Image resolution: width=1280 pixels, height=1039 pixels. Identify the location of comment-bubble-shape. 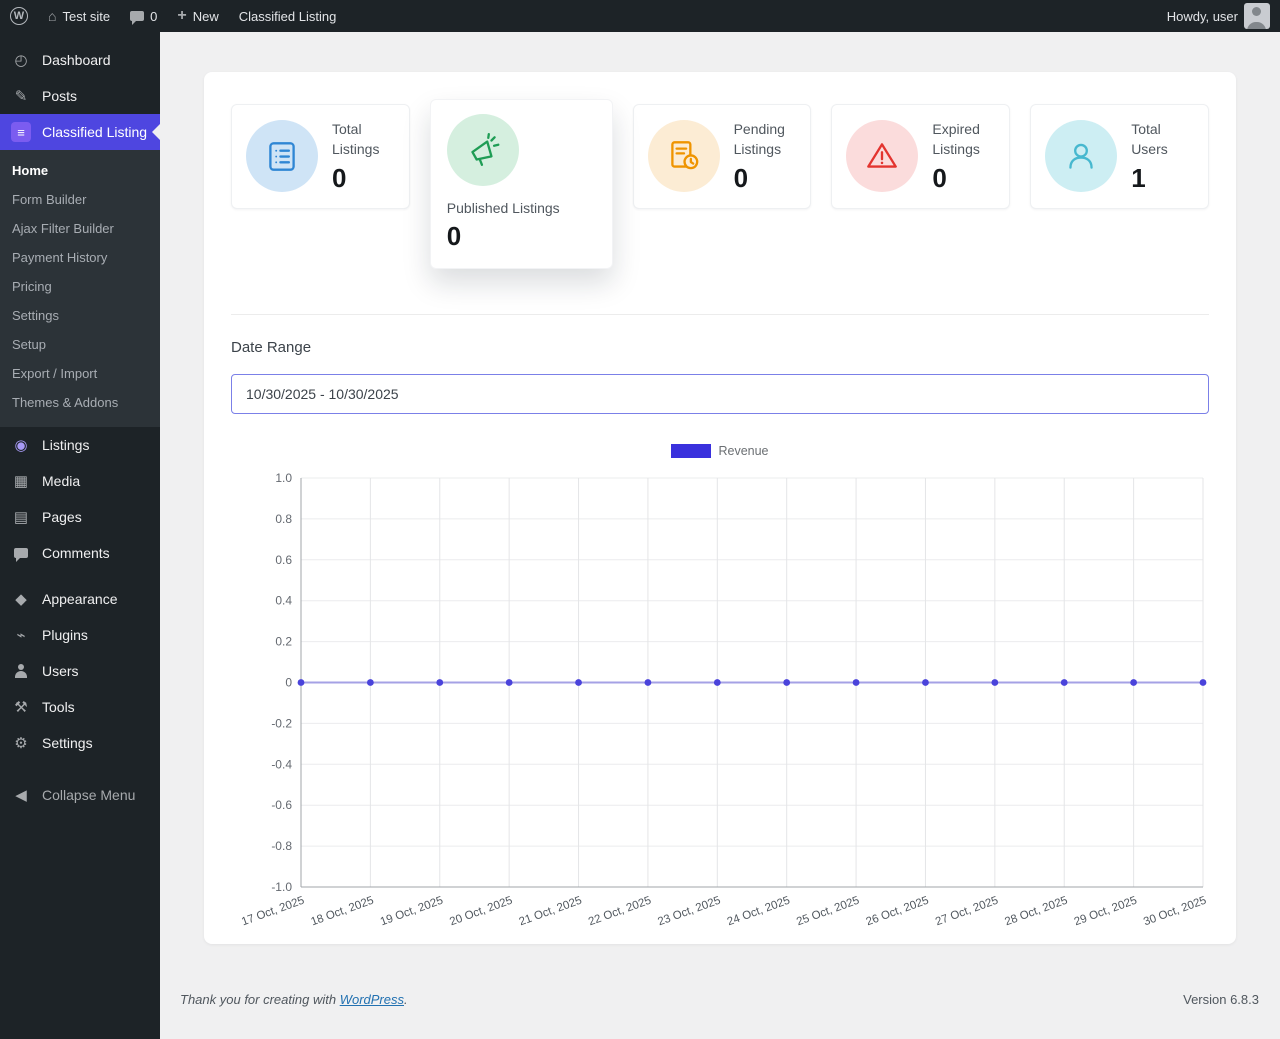
(21, 555).